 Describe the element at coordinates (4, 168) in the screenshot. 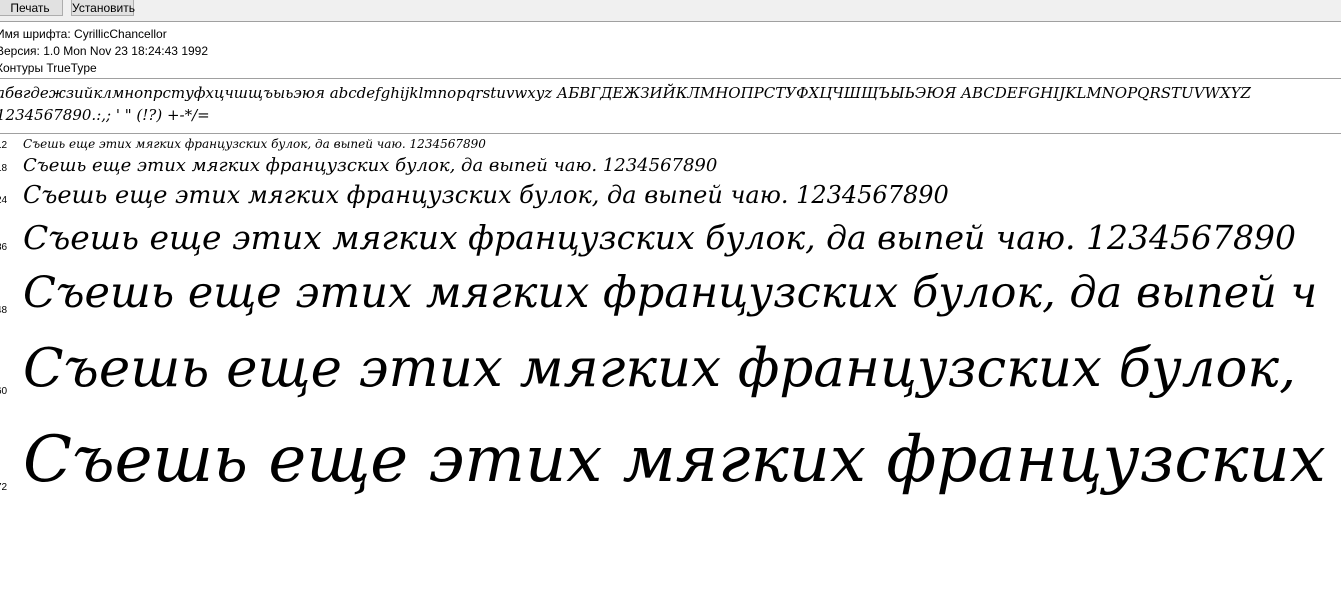

I see `size-label-18: 18` at that location.